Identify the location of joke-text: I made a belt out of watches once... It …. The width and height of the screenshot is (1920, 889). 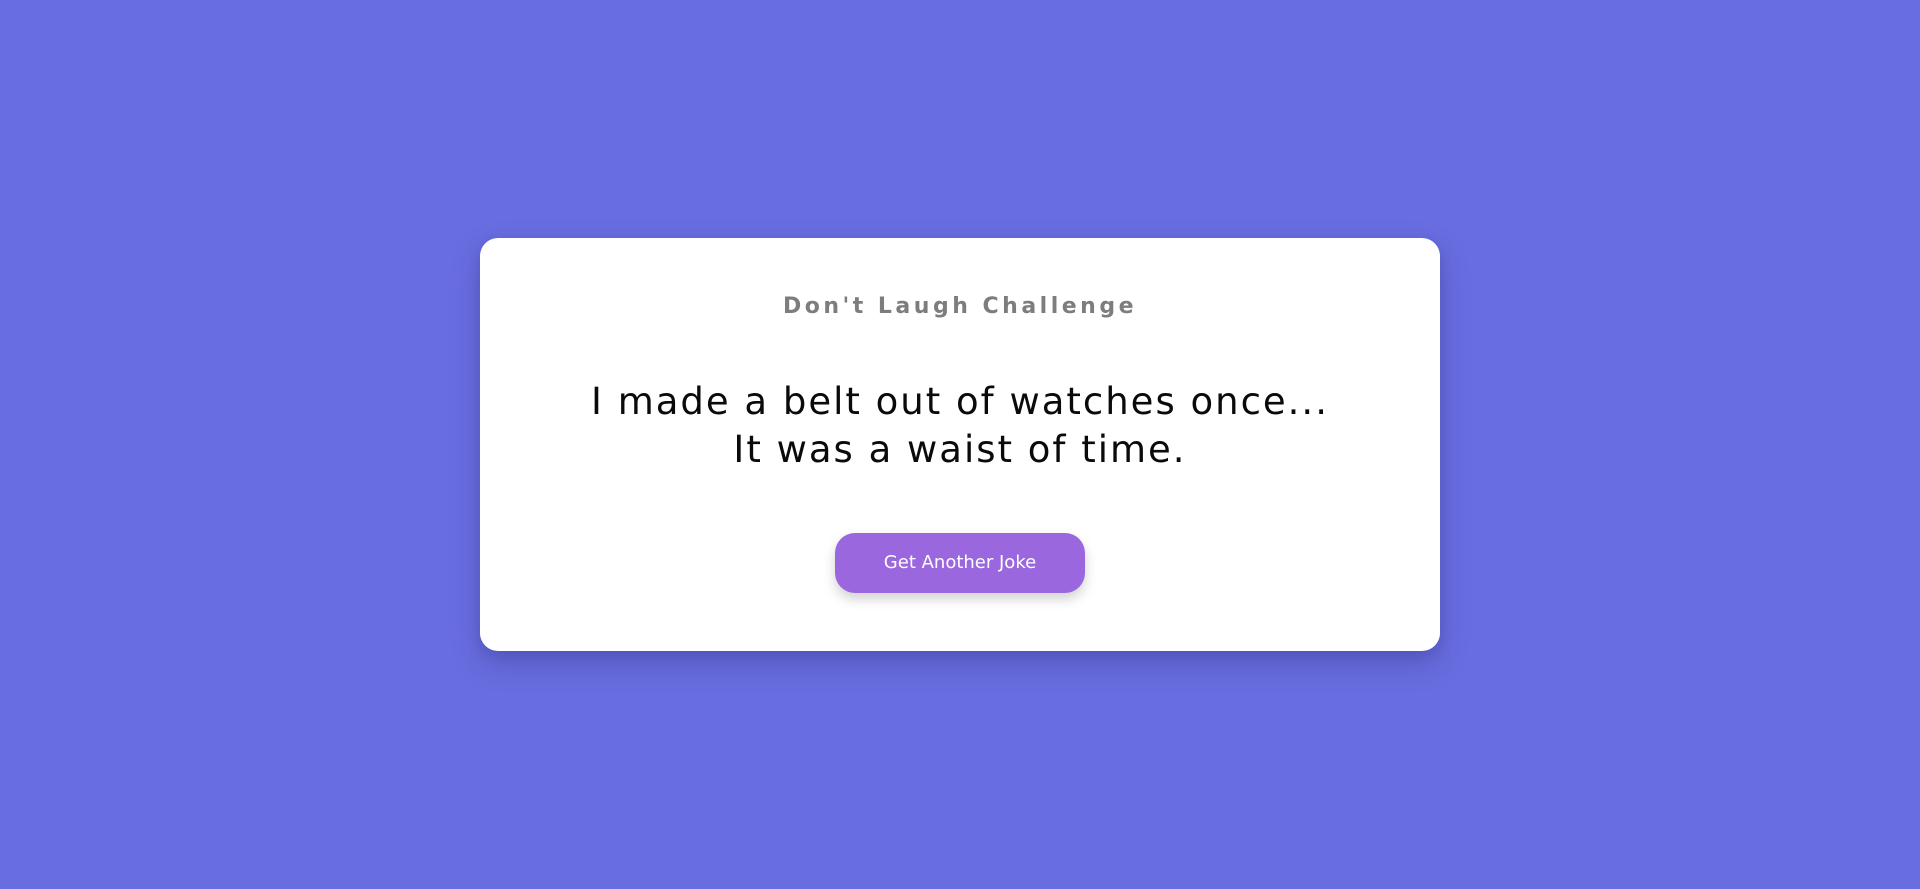
(960, 425).